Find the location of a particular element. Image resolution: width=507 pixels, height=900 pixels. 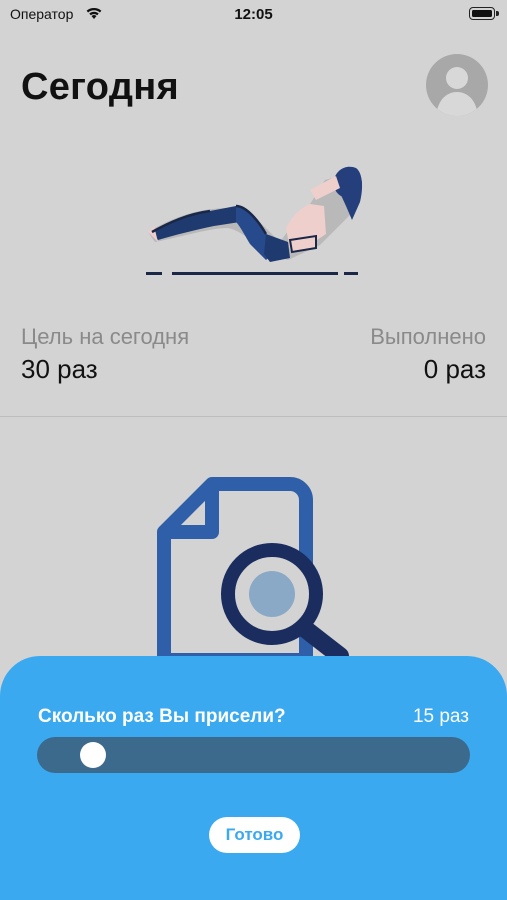

page-title: Сегодня is located at coordinates (100, 87).